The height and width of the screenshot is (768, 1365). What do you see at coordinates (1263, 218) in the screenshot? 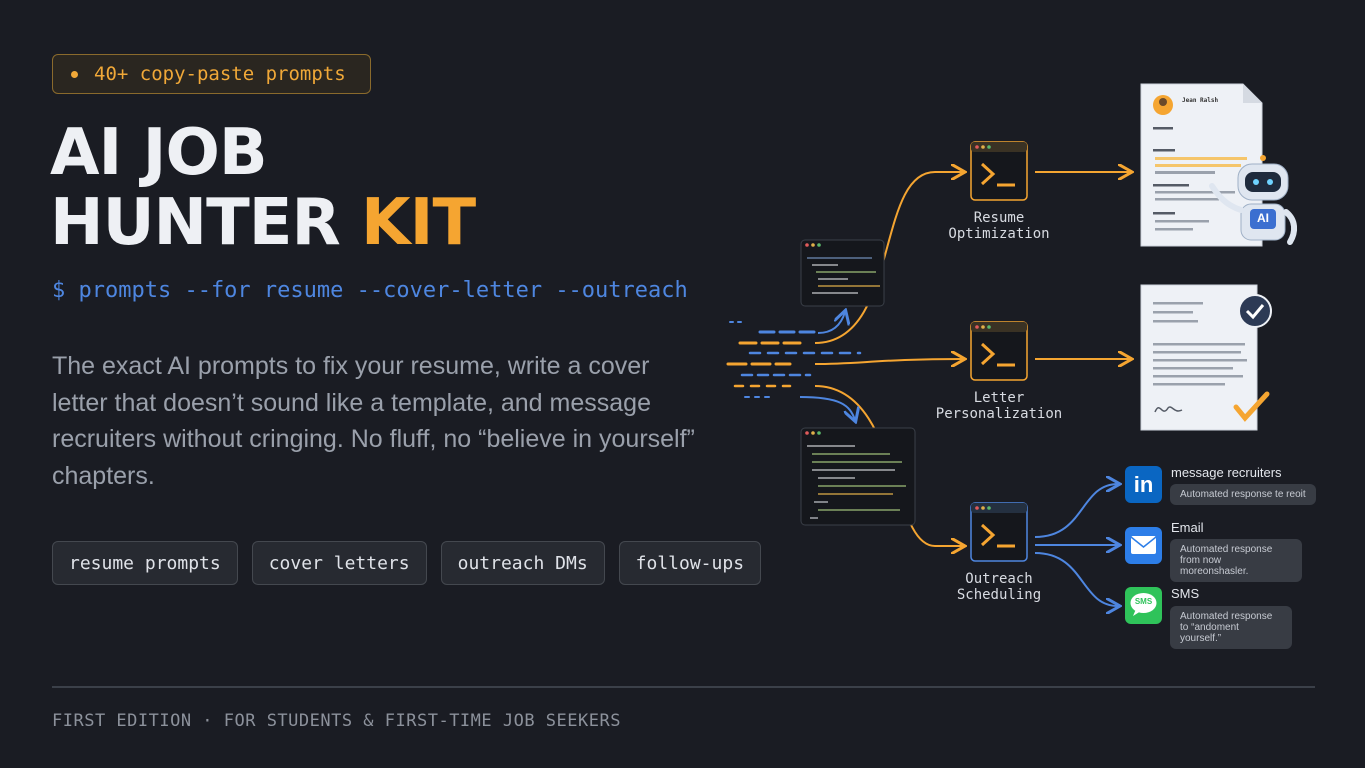
I see `robot-label: AI` at bounding box center [1263, 218].